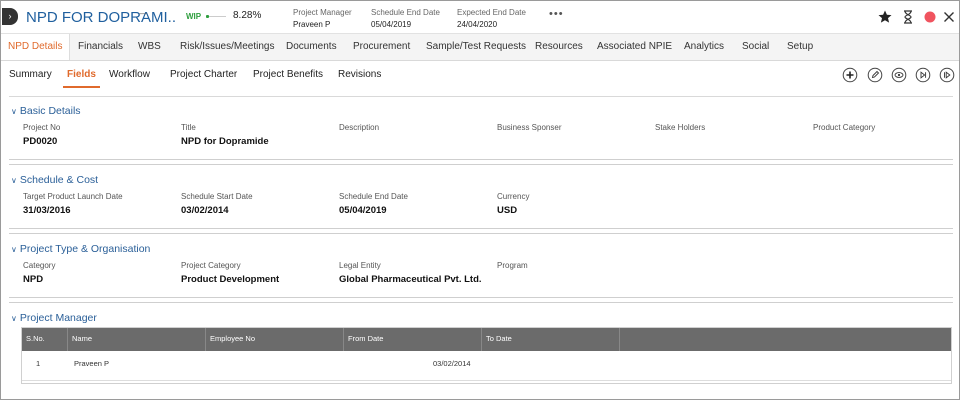 The image size is (960, 400). I want to click on subtab-workflow: Workflow, so click(129, 75).